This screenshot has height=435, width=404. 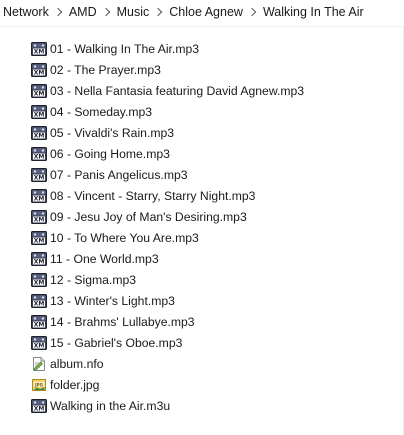 What do you see at coordinates (124, 237) in the screenshot?
I see `file-name: 10 - To Where You Are.mp3` at bounding box center [124, 237].